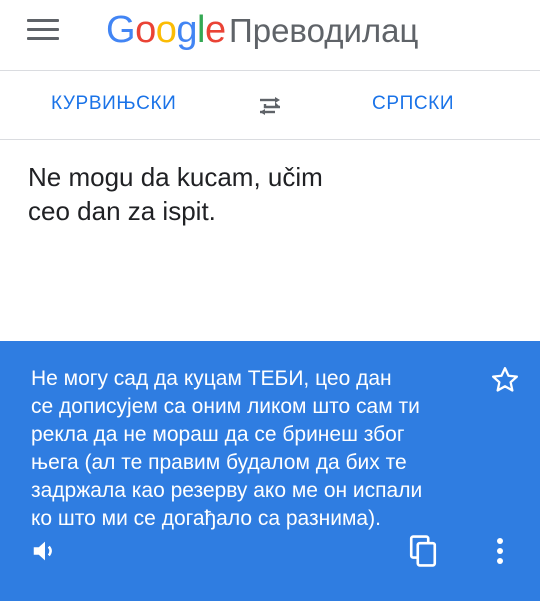 The height and width of the screenshot is (601, 540). What do you see at coordinates (218, 194) in the screenshot?
I see `source-text: Ne mogu da kucam, učim ceo dan za ispit.` at bounding box center [218, 194].